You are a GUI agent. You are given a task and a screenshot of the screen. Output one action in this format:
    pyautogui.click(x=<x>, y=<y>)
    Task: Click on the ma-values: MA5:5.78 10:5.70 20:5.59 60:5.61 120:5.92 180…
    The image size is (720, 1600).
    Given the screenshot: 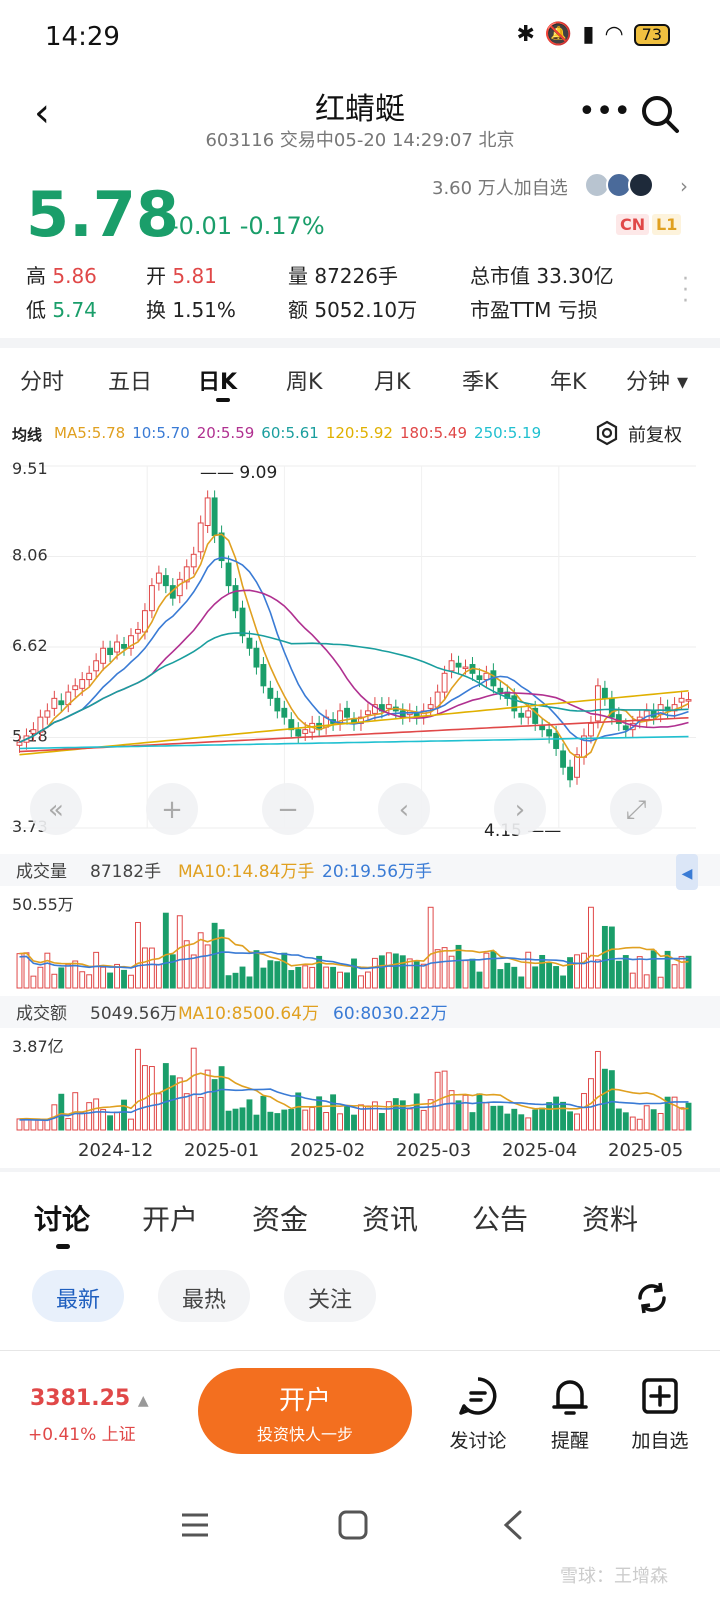 What is the action you would take?
    pyautogui.click(x=301, y=433)
    